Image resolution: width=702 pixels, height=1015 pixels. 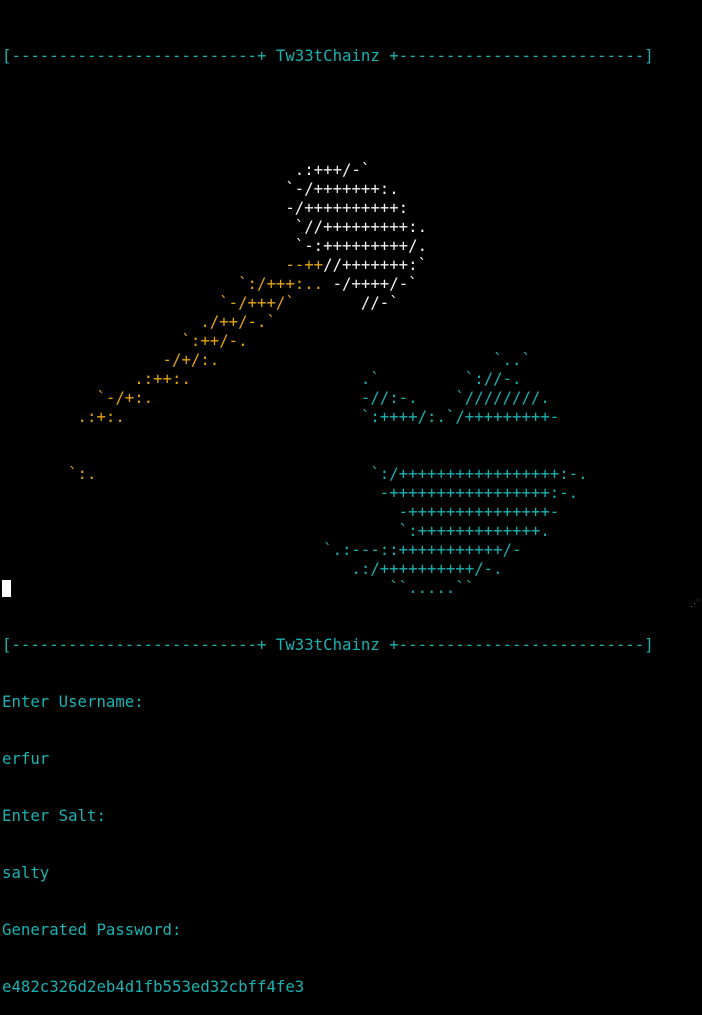 What do you see at coordinates (252, 568) in the screenshot?
I see `ascii-art-landscape-segment: .:/++++++++++/-.` at bounding box center [252, 568].